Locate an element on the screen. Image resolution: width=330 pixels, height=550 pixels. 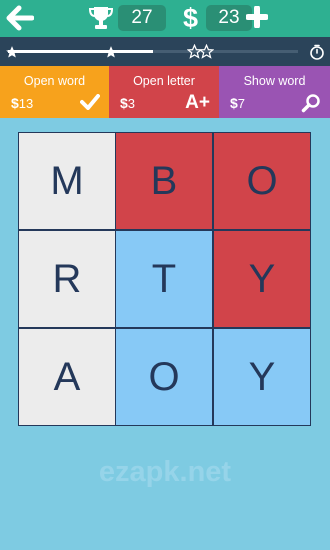
letter-tile: R is located at coordinates (67, 279).